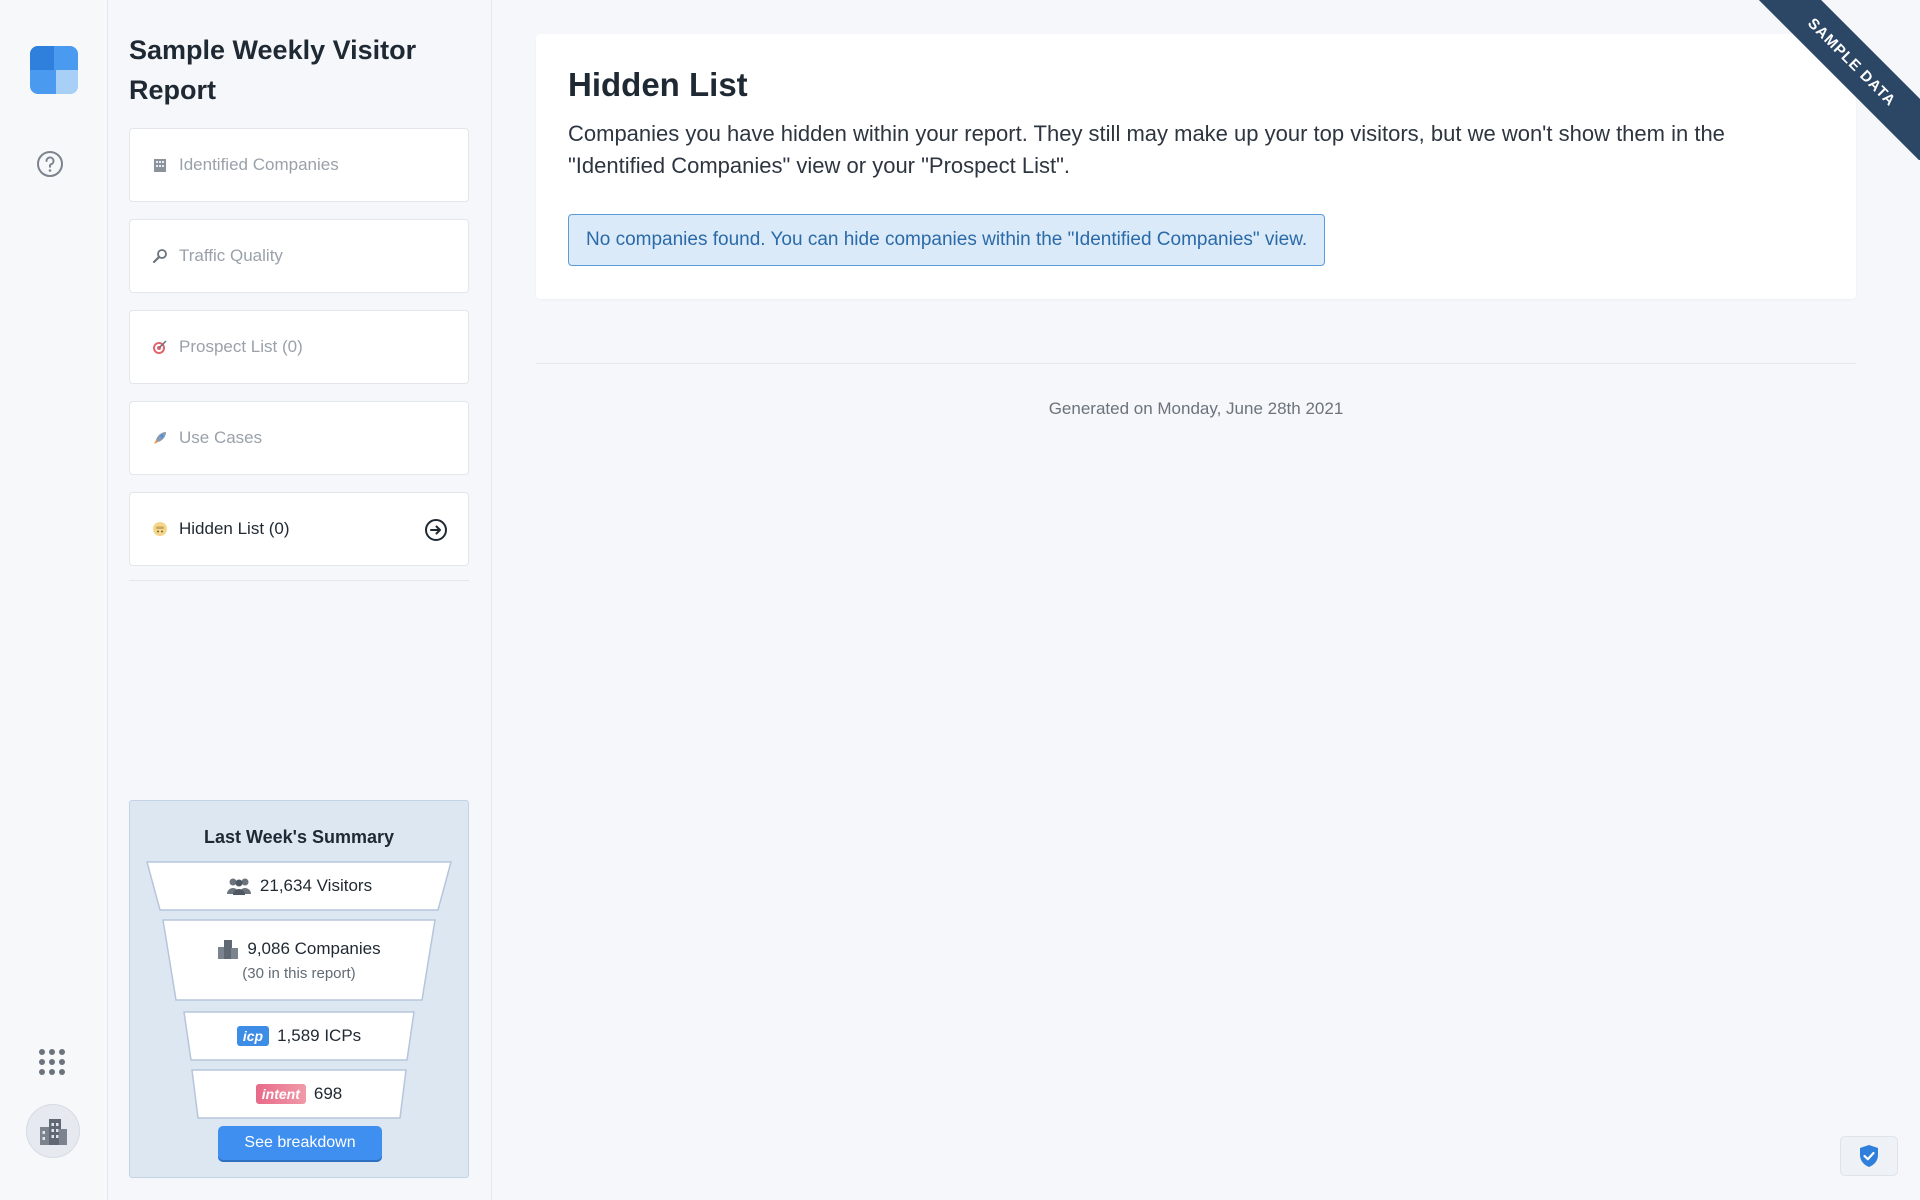 The height and width of the screenshot is (1200, 1920). I want to click on funnel-visitors: 21,634 Visitors, so click(299, 886).